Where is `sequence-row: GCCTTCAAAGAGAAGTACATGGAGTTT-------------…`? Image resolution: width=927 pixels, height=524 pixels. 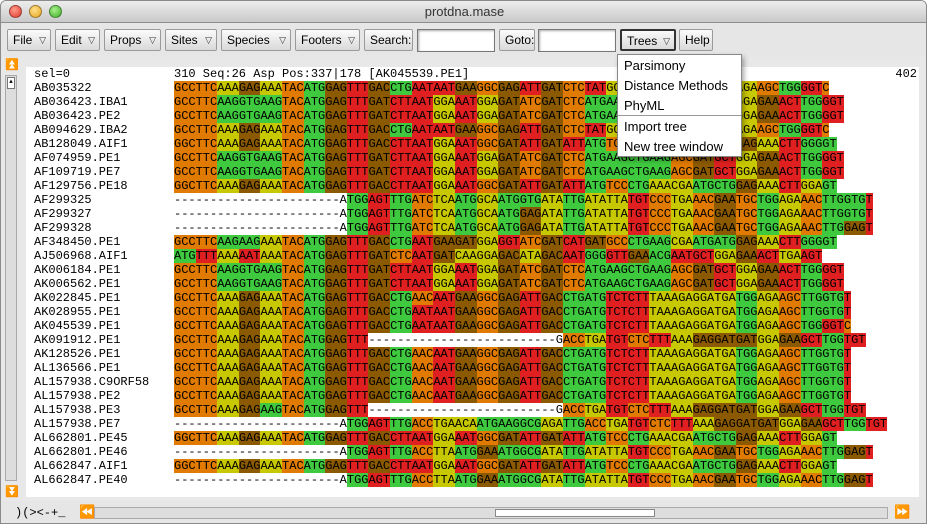 sequence-row: GCCTTCAAAGAGAAGTACATGGAGTTT-------------… is located at coordinates (545, 410).